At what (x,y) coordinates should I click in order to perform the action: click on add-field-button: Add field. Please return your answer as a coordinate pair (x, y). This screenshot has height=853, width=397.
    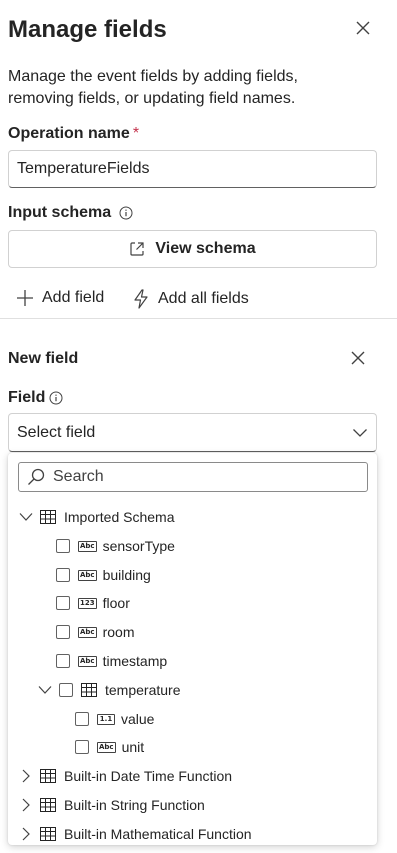
    Looking at the image, I should click on (60, 298).